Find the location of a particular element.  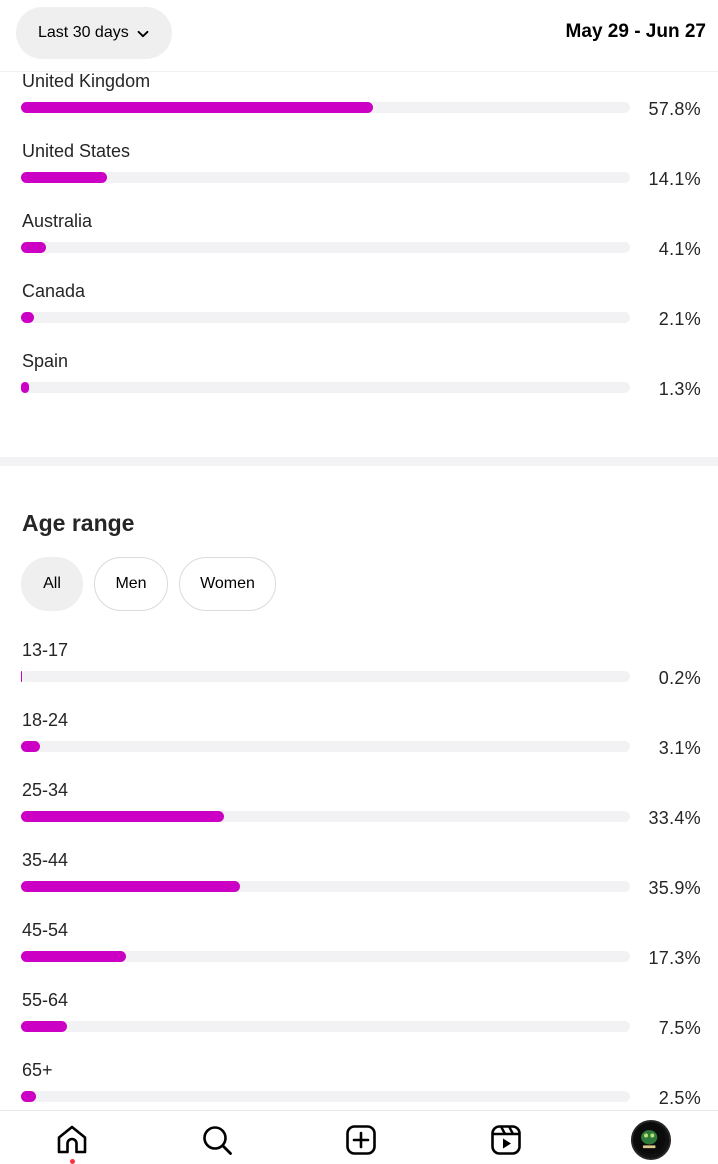

percentage-value: 17.3% is located at coordinates (674, 958).